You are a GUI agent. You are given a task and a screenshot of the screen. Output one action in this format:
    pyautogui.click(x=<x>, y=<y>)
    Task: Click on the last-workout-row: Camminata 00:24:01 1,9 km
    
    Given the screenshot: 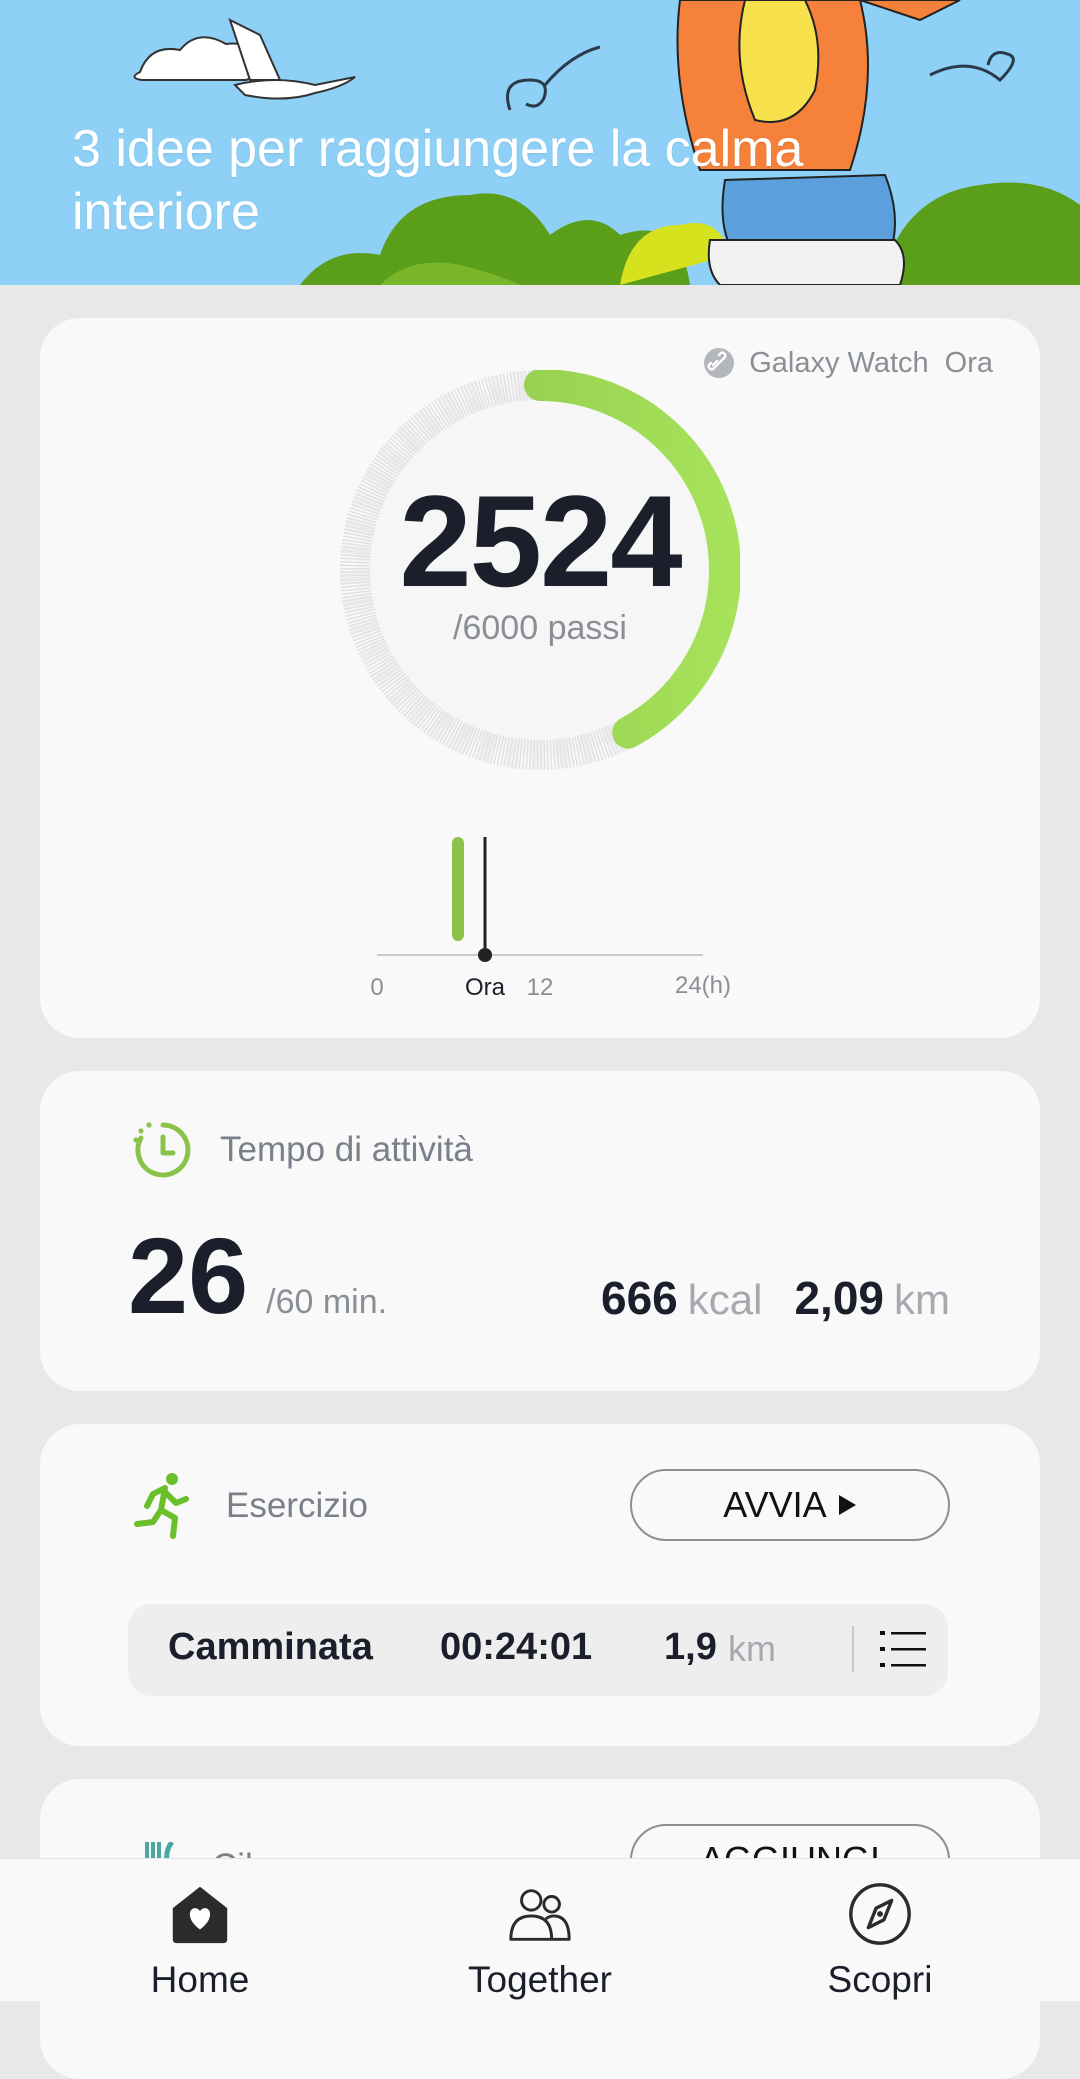 What is the action you would take?
    pyautogui.click(x=538, y=1650)
    